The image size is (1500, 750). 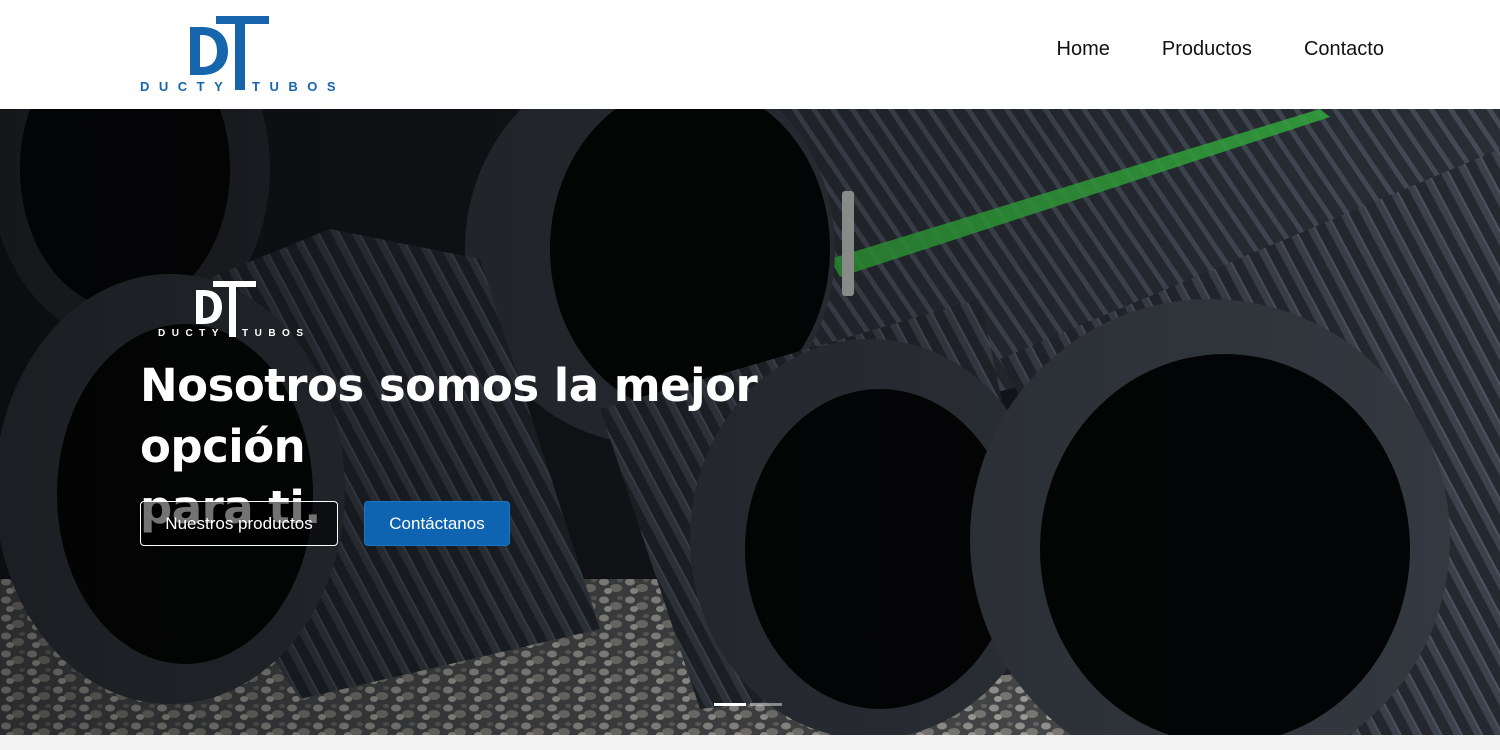 I want to click on carousel-indicators, so click(x=748, y=704).